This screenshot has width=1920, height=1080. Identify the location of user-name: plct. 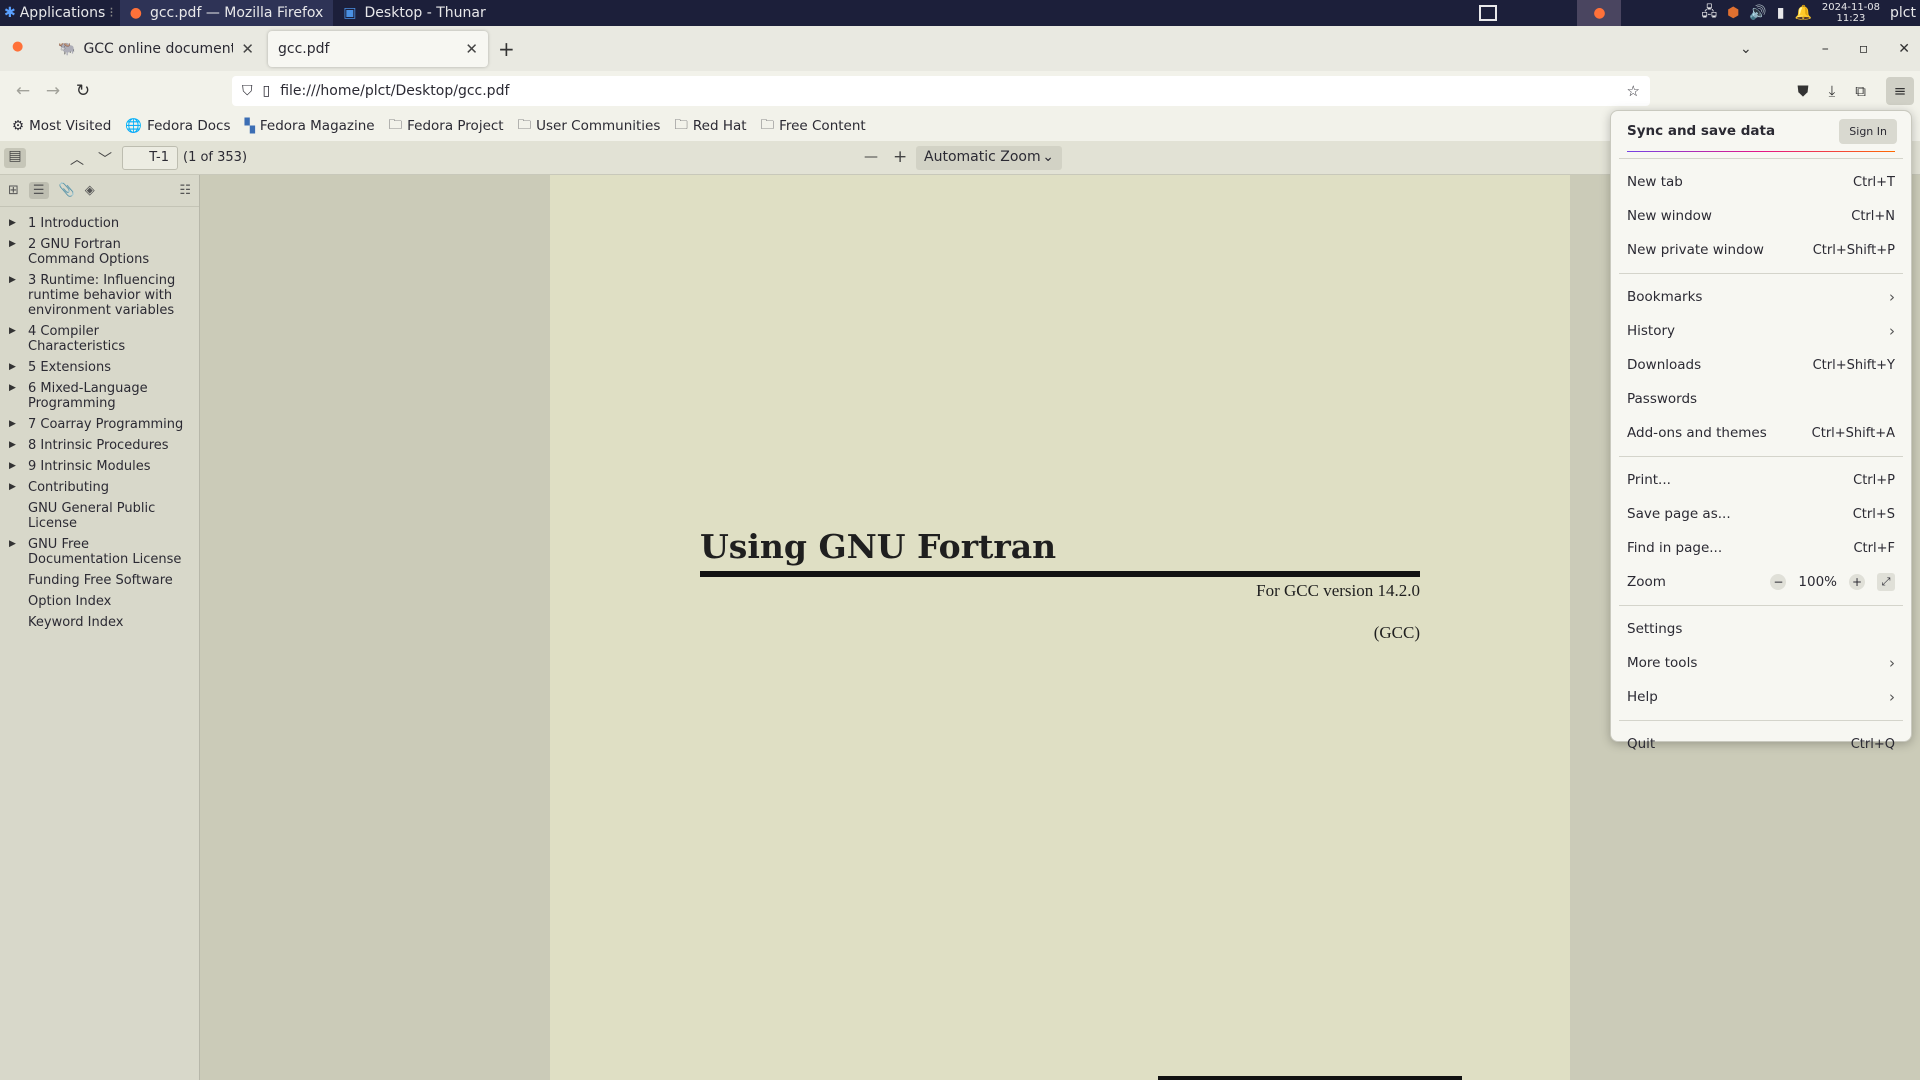
(1903, 13).